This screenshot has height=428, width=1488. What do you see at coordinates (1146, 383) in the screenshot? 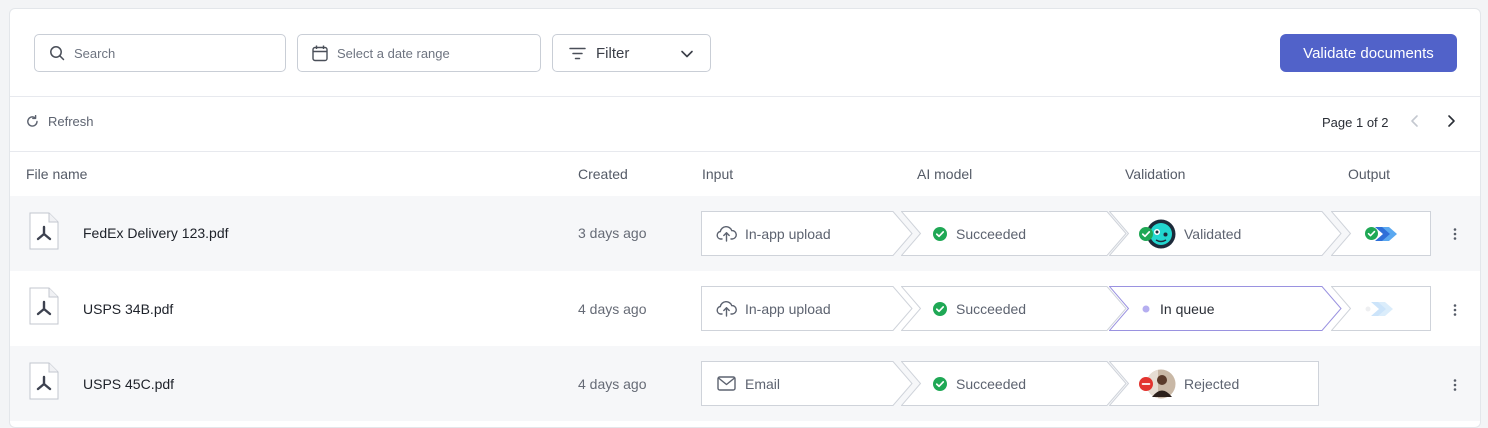
I see `reject-icon` at bounding box center [1146, 383].